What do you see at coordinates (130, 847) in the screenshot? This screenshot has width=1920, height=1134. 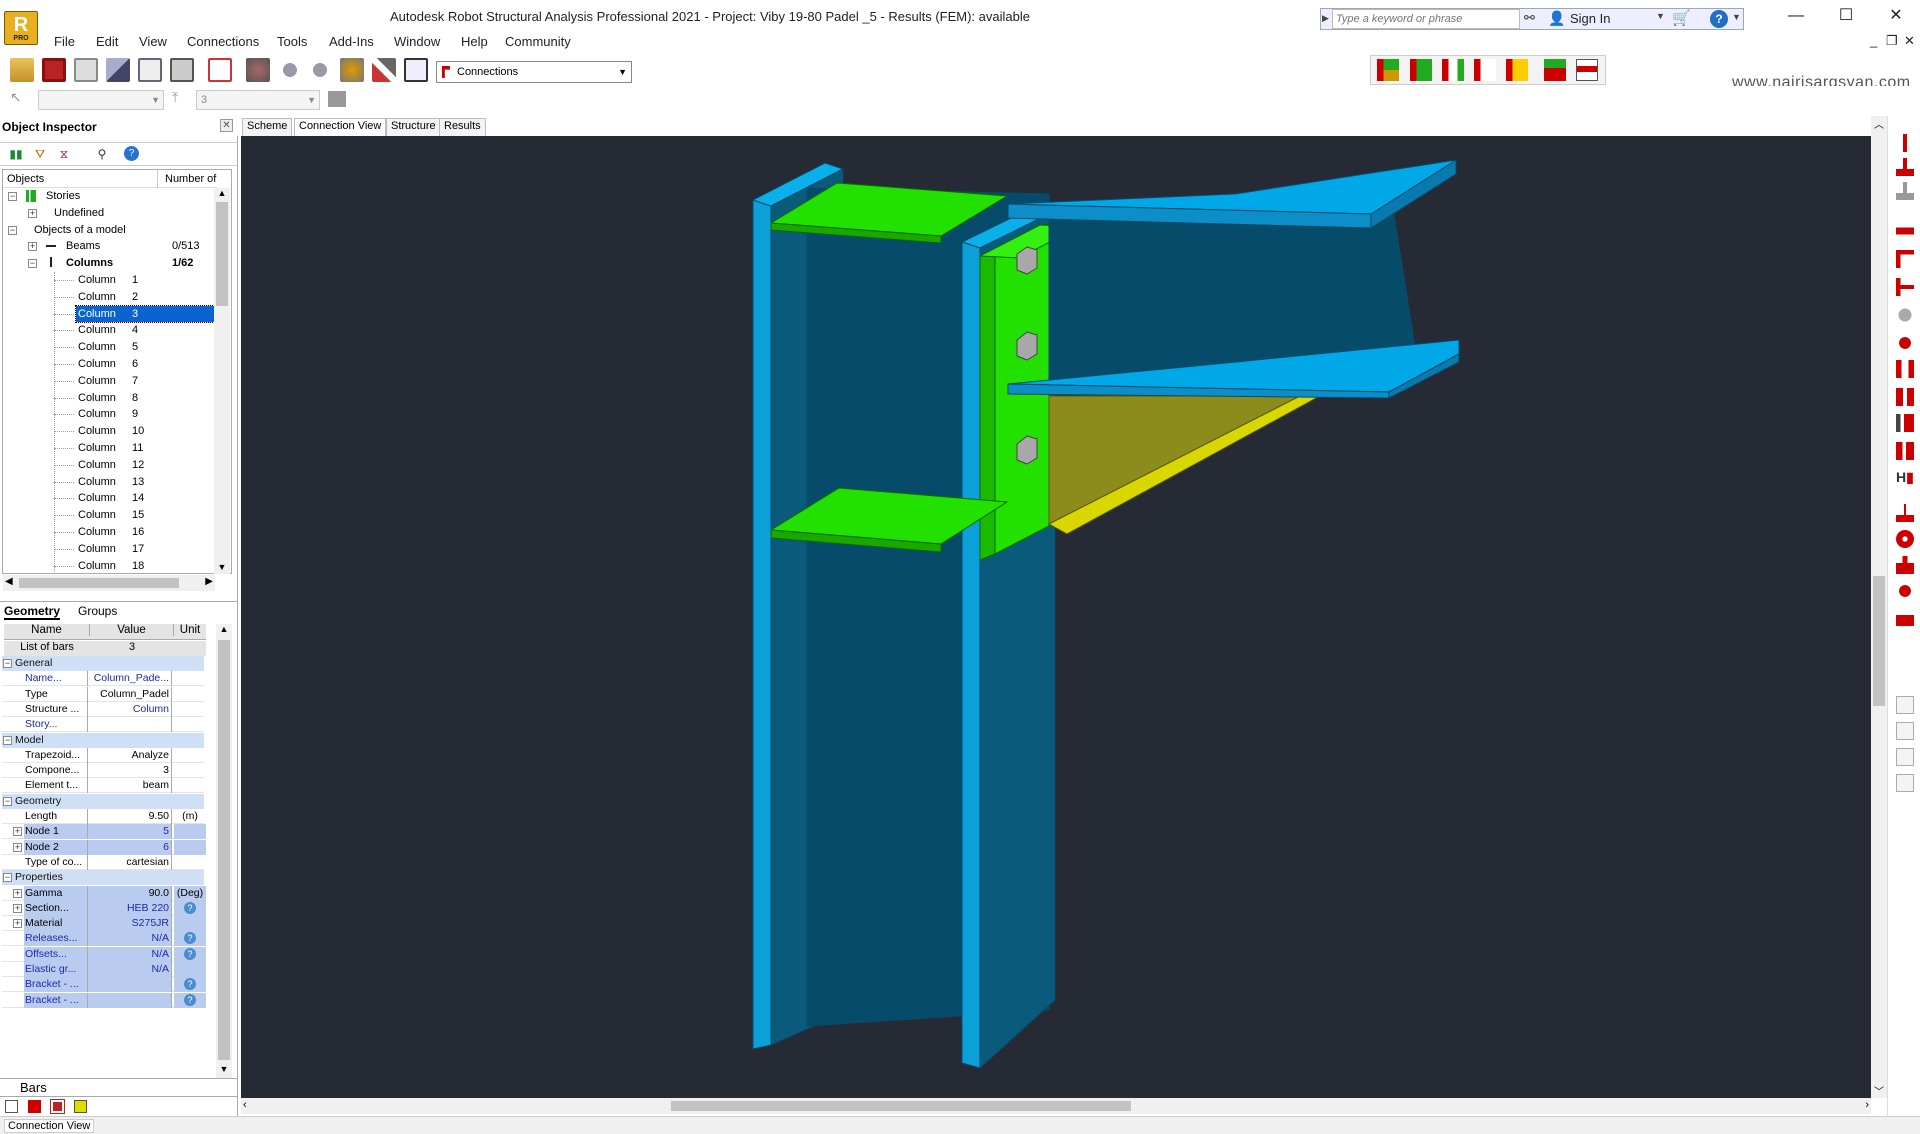 I see `property-value: 6` at bounding box center [130, 847].